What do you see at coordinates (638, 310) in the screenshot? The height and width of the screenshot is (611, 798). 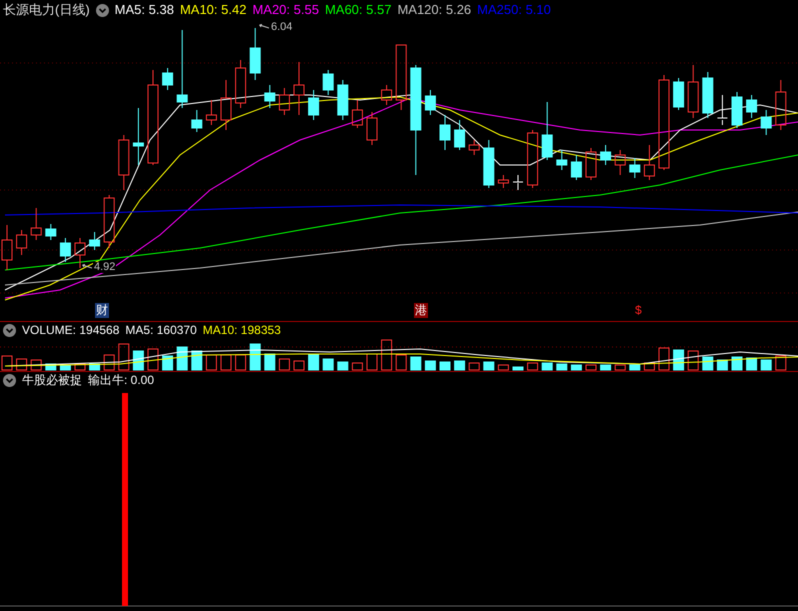 I see `event-marker: $` at bounding box center [638, 310].